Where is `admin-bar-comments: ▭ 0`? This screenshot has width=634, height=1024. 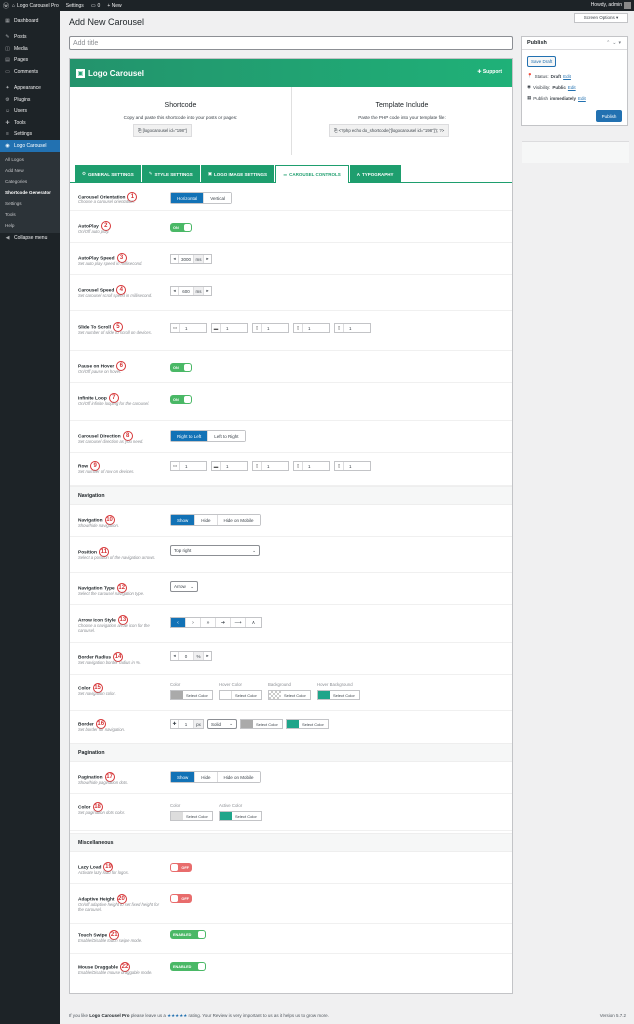 admin-bar-comments: ▭ 0 is located at coordinates (96, 6).